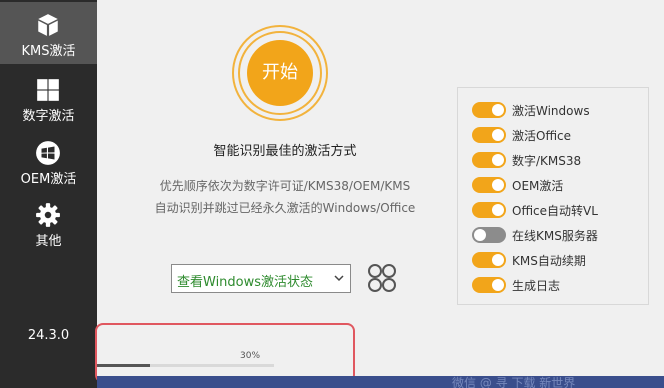  Describe the element at coordinates (555, 211) in the screenshot. I see `option-label: Office自动转VL` at that location.